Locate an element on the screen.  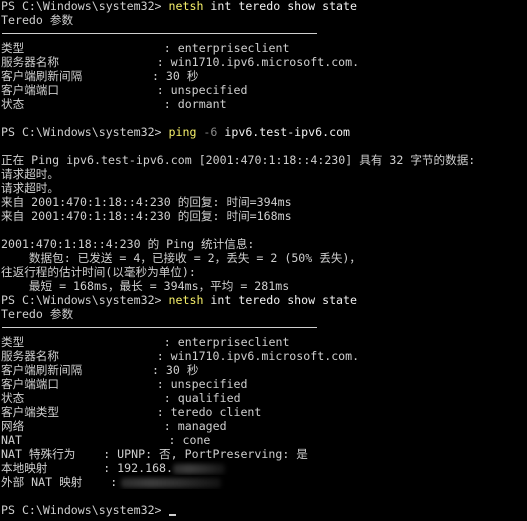
text-cursor is located at coordinates (172, 515).